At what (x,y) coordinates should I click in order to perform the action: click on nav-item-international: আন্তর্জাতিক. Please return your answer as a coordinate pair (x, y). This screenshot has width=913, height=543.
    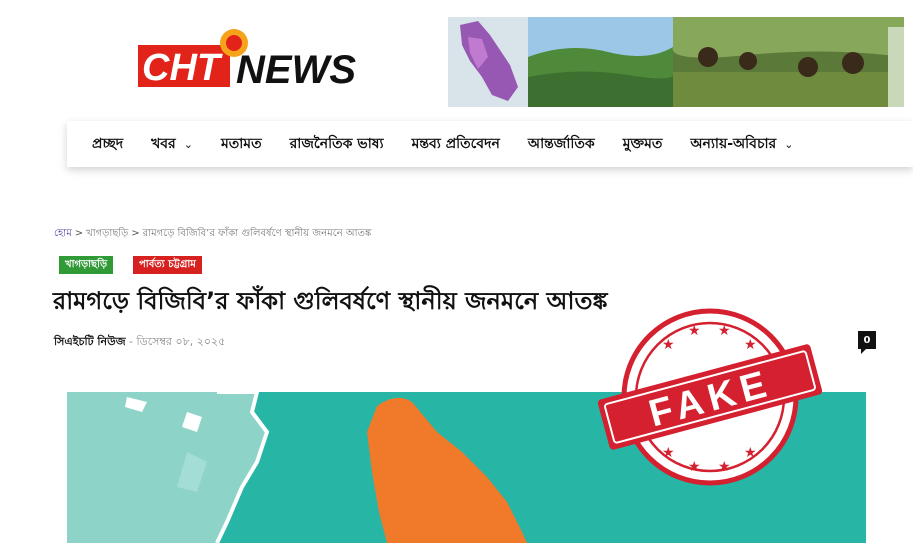
    Looking at the image, I should click on (561, 144).